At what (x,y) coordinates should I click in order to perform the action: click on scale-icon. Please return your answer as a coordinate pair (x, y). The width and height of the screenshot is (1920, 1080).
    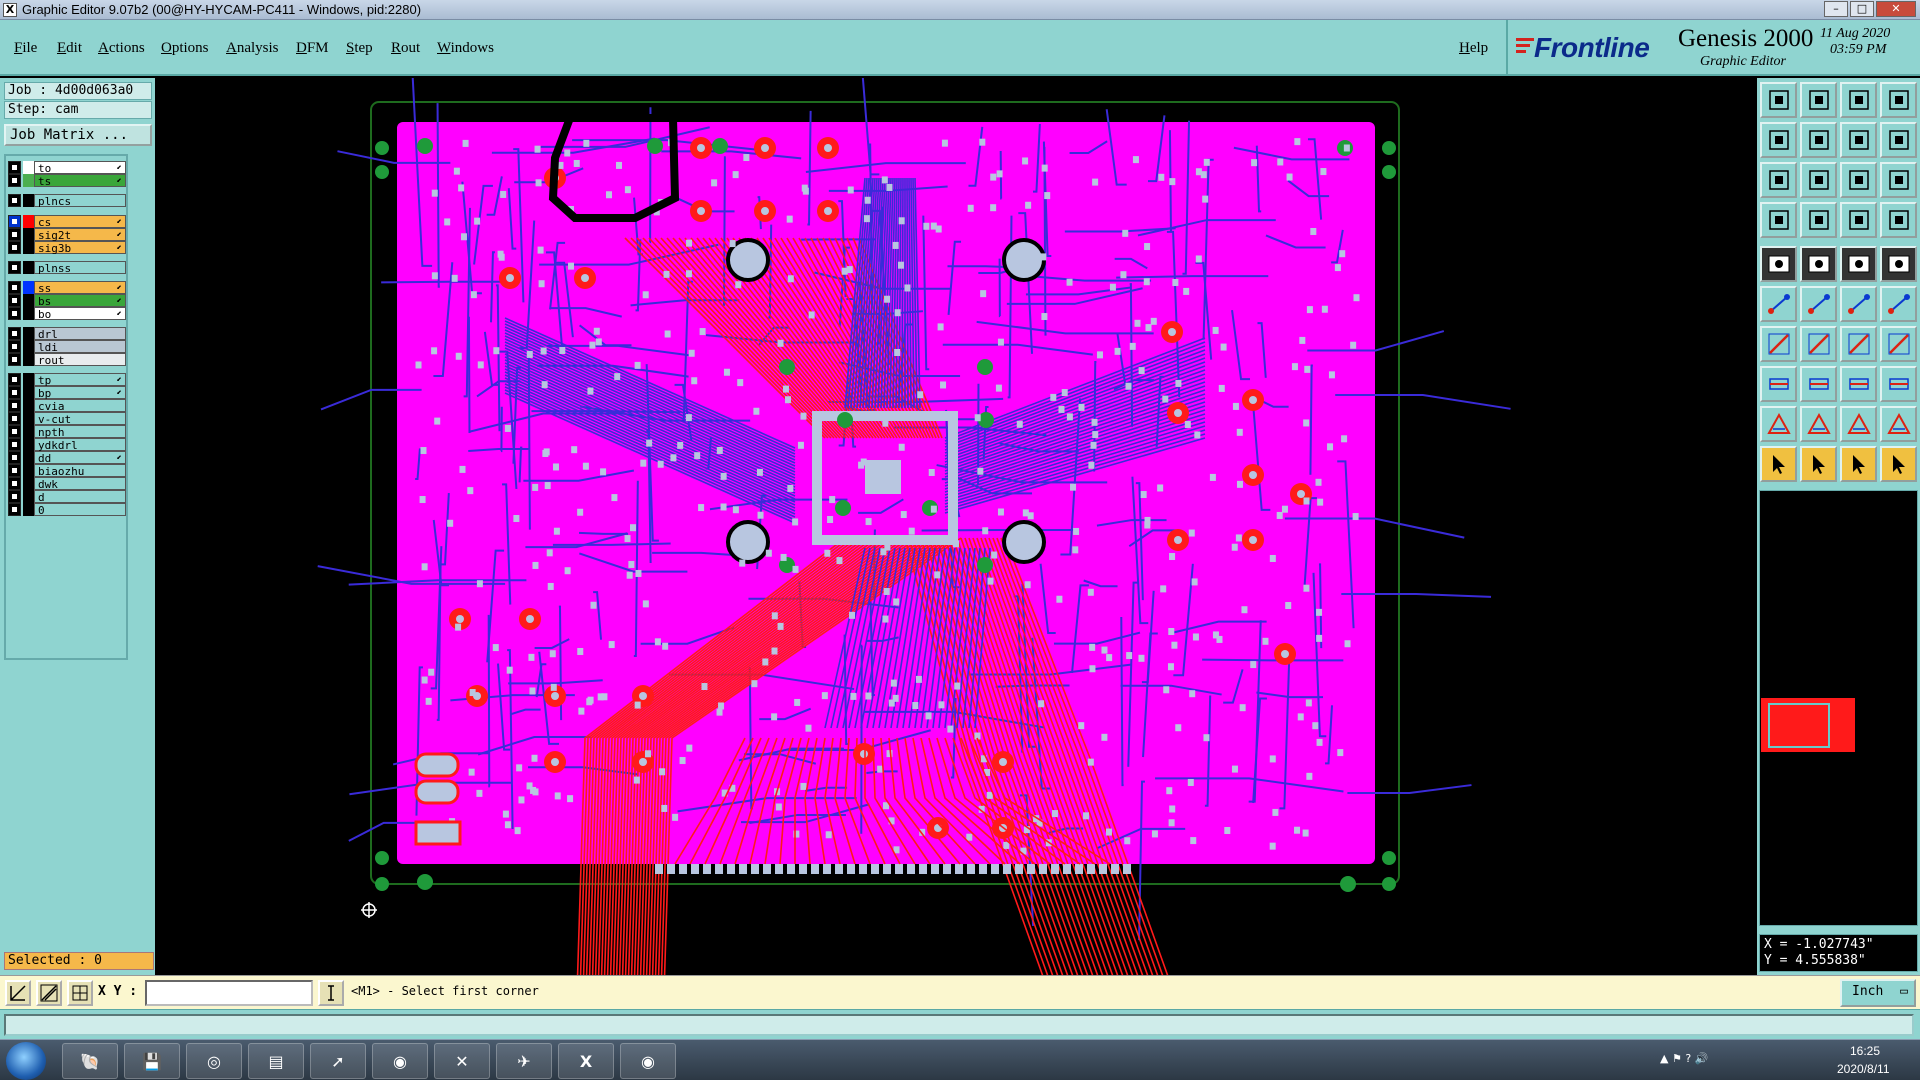
    Looking at the image, I should click on (1858, 180).